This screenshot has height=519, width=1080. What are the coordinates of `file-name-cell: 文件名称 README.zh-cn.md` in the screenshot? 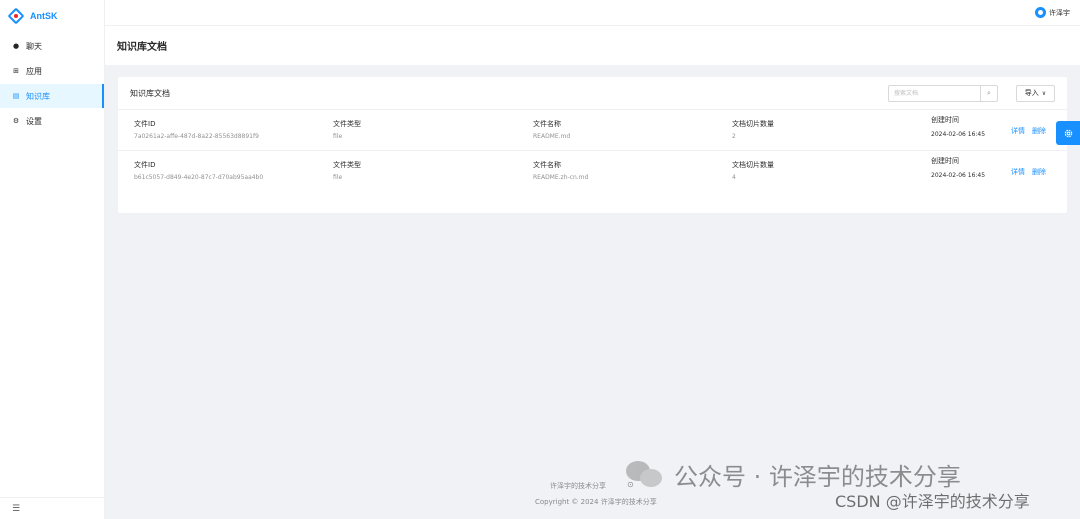 It's located at (560, 171).